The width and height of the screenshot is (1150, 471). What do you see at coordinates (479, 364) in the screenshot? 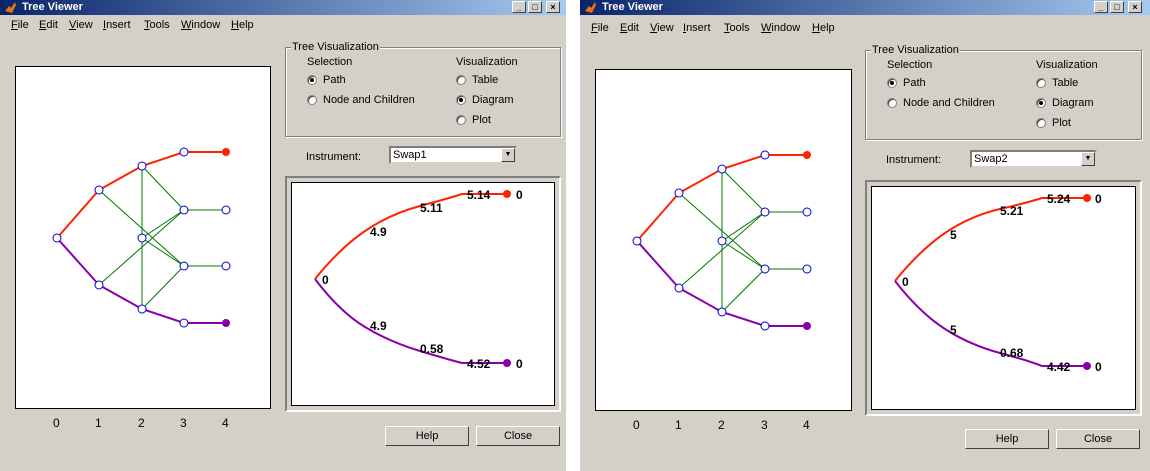
I see `diagram-label: 4.52` at bounding box center [479, 364].